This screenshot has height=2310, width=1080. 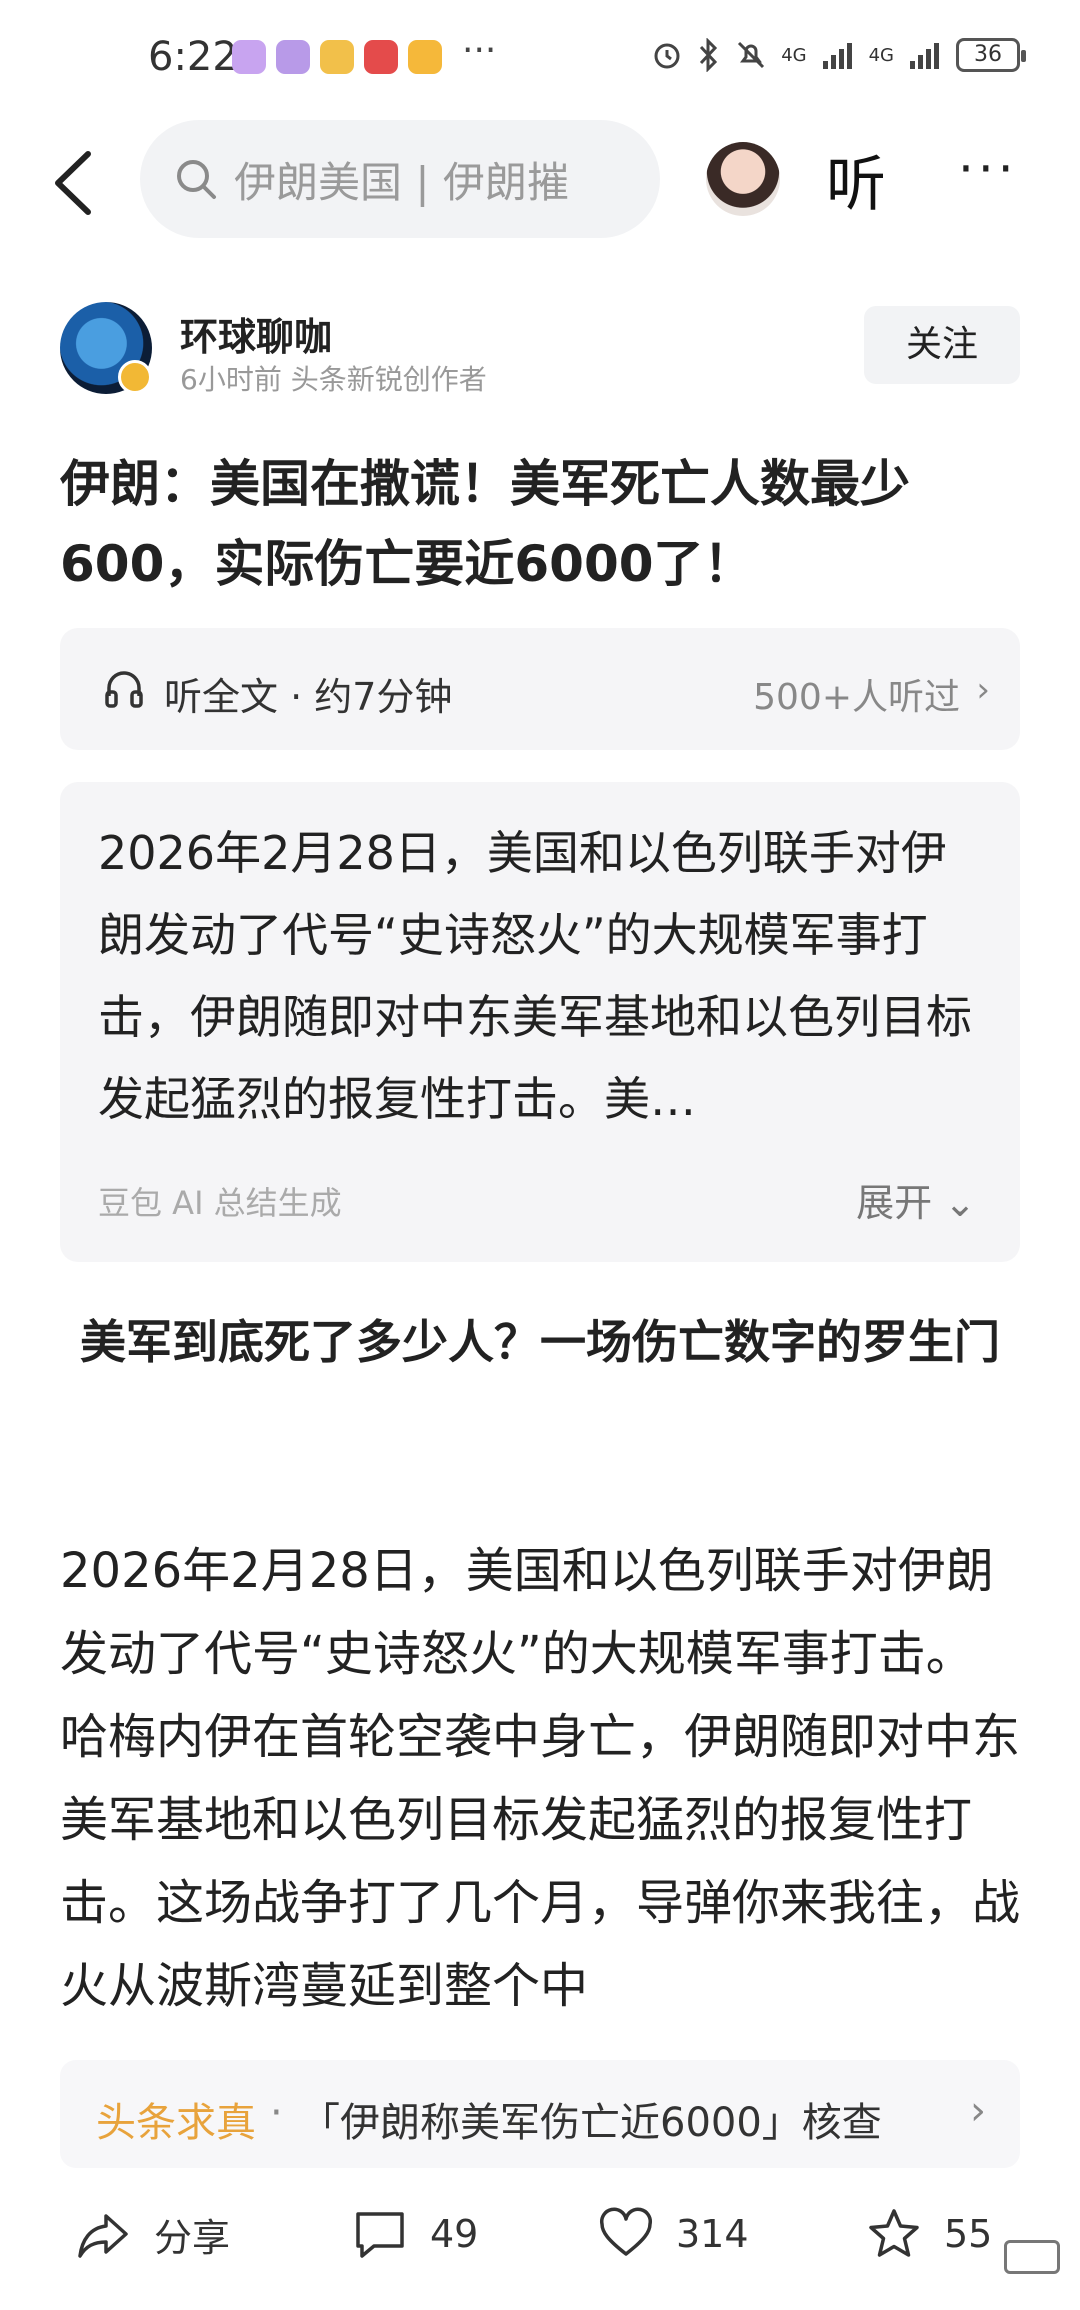 What do you see at coordinates (485, 524) in the screenshot?
I see `article-title: 伊朗：美国在撒谎！美军死亡人数最少600，实际伤亡要近6000了！` at bounding box center [485, 524].